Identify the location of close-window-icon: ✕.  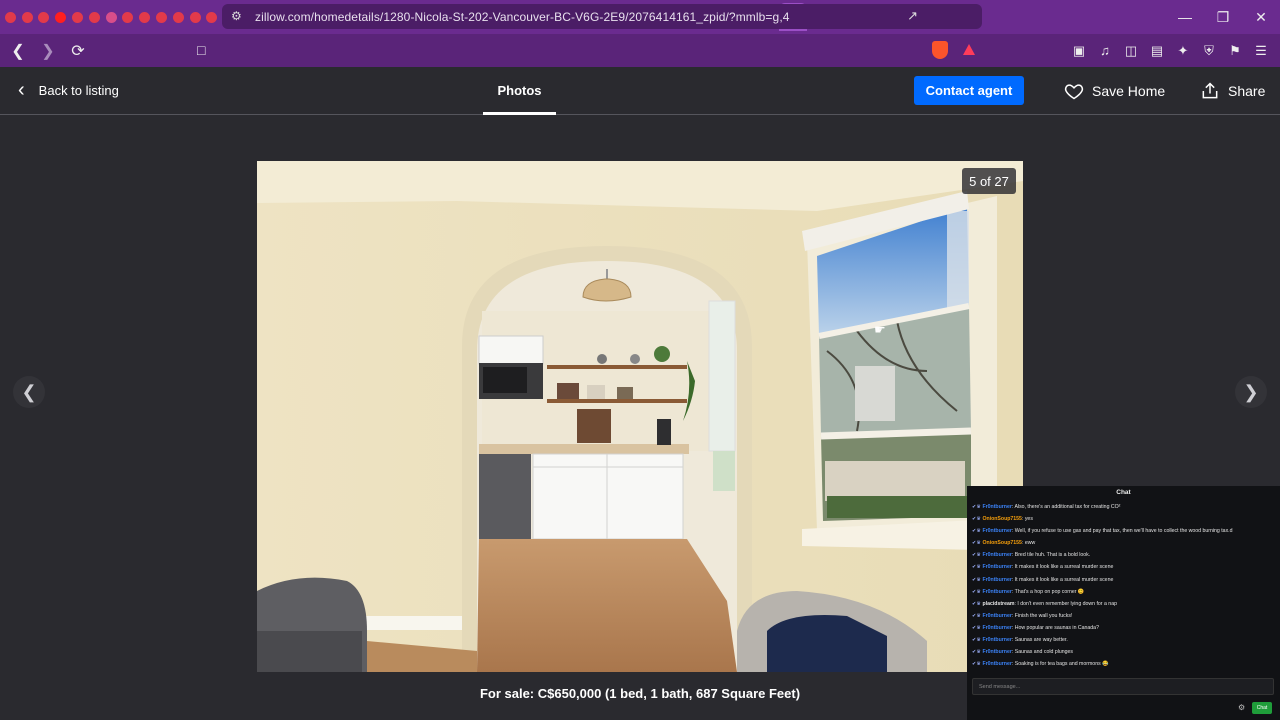
(1261, 17).